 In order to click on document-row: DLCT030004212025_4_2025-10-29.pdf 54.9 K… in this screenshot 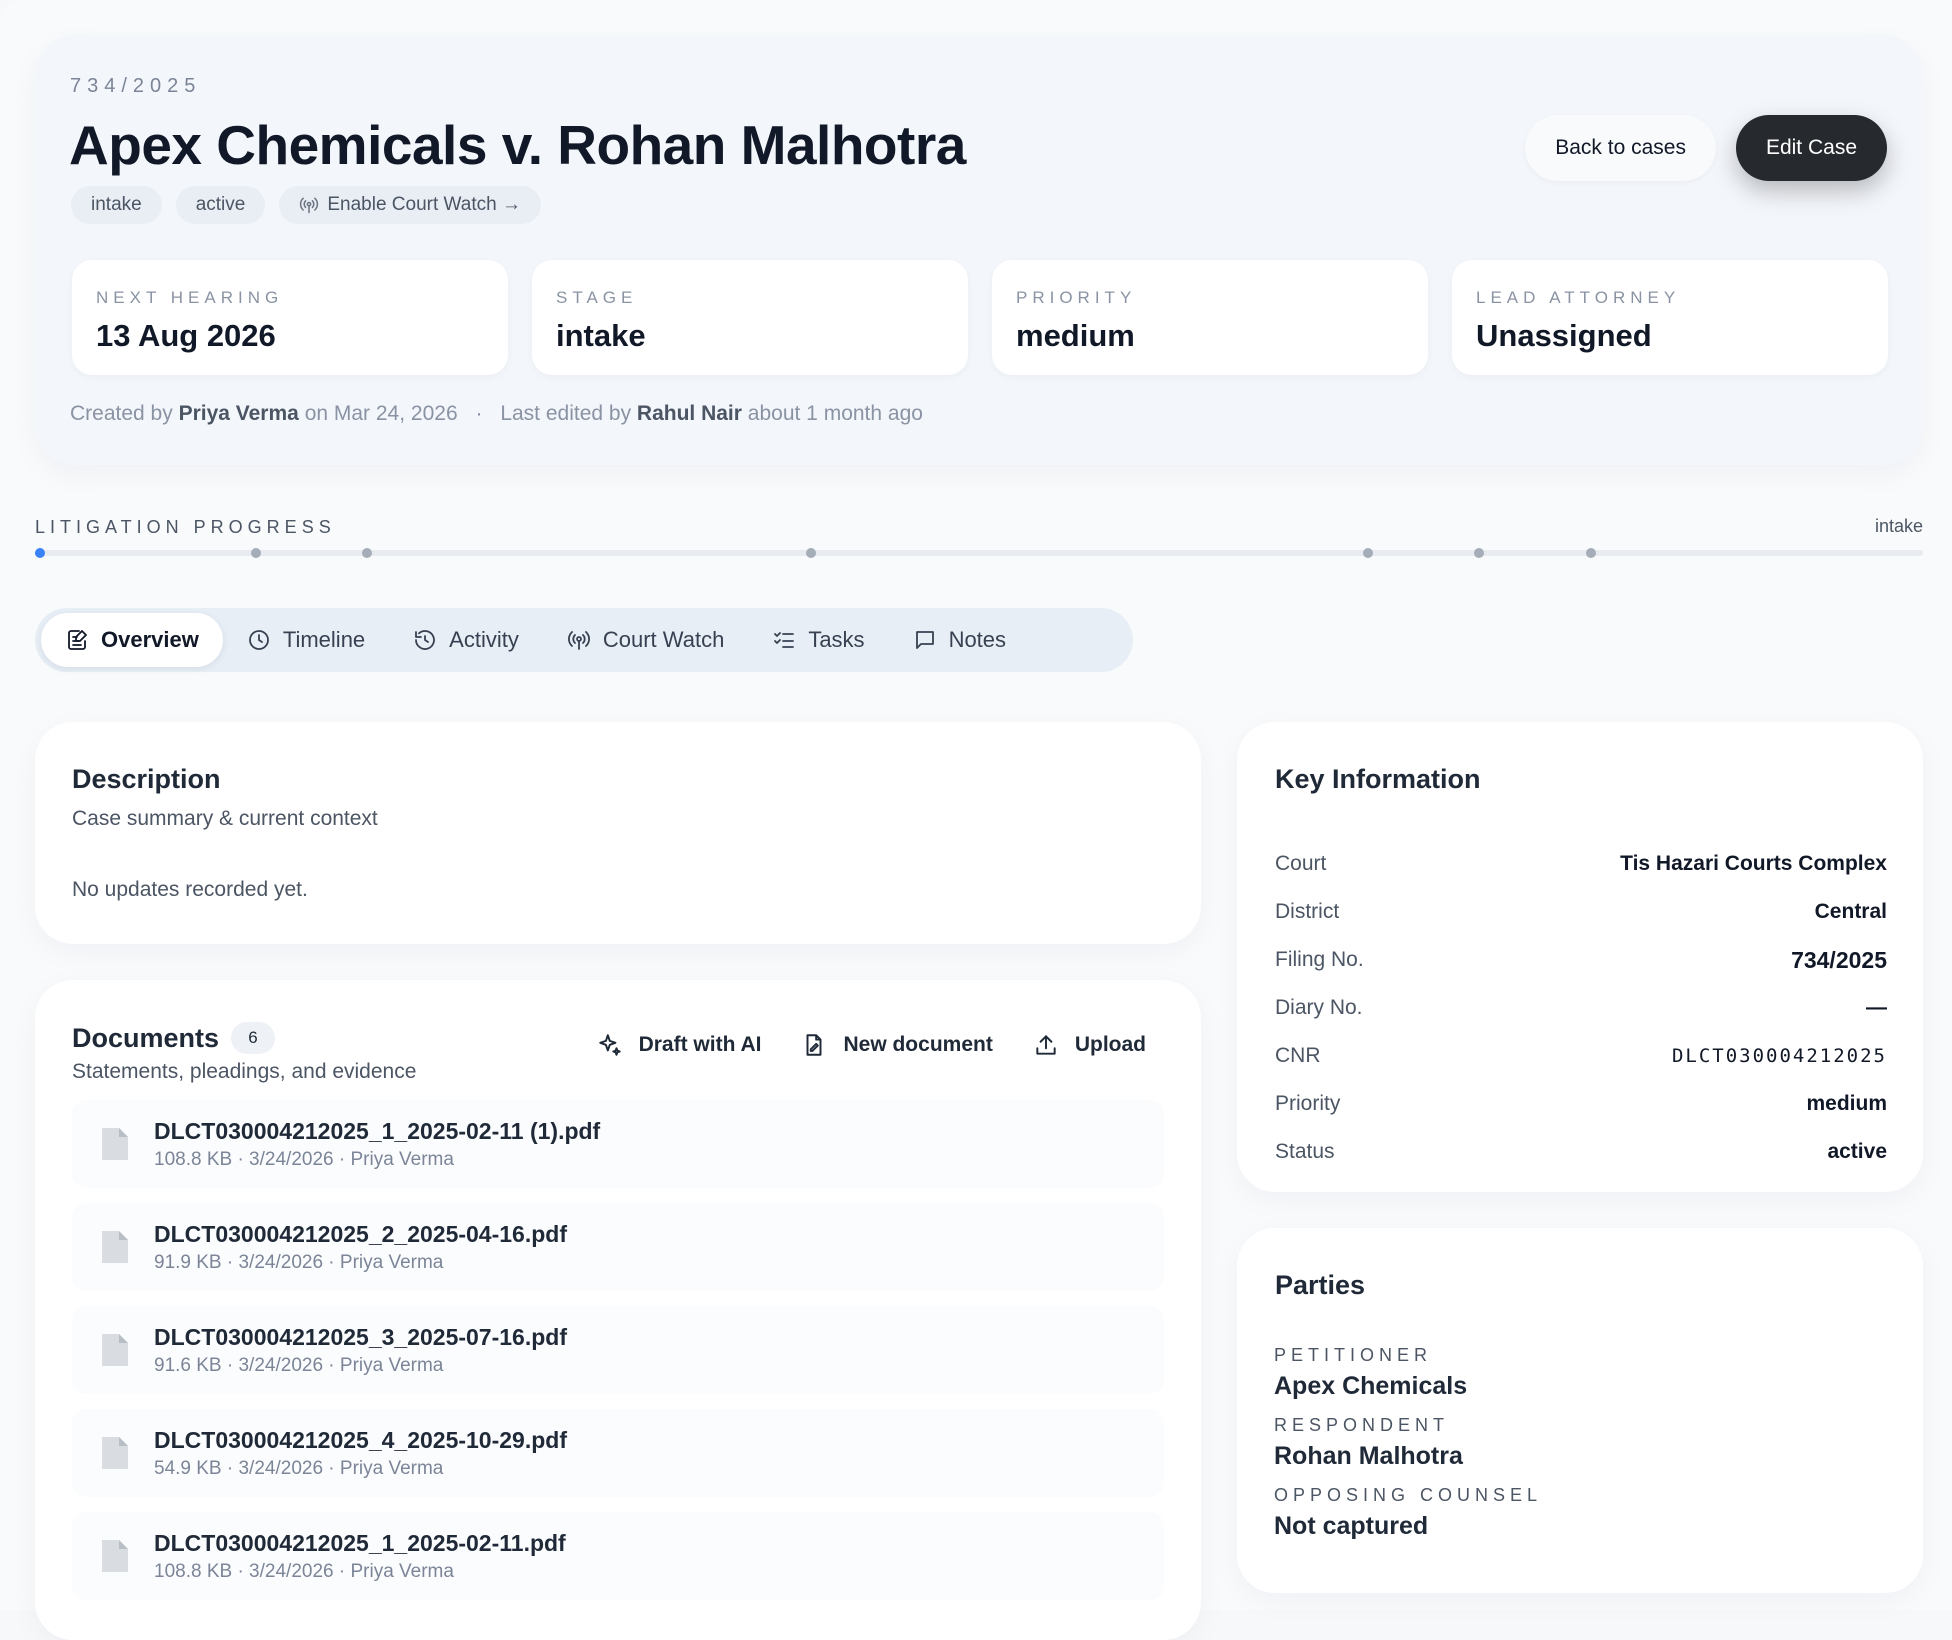, I will do `click(618, 1453)`.